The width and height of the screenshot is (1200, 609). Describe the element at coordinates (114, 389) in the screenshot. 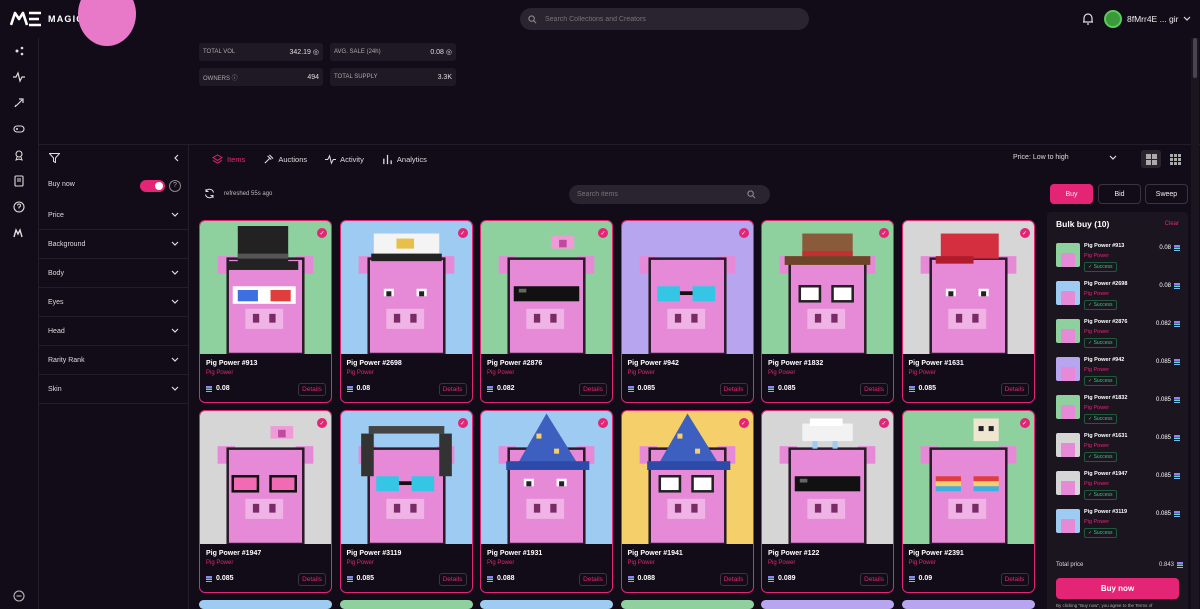

I see `filter-skin: Skin` at that location.